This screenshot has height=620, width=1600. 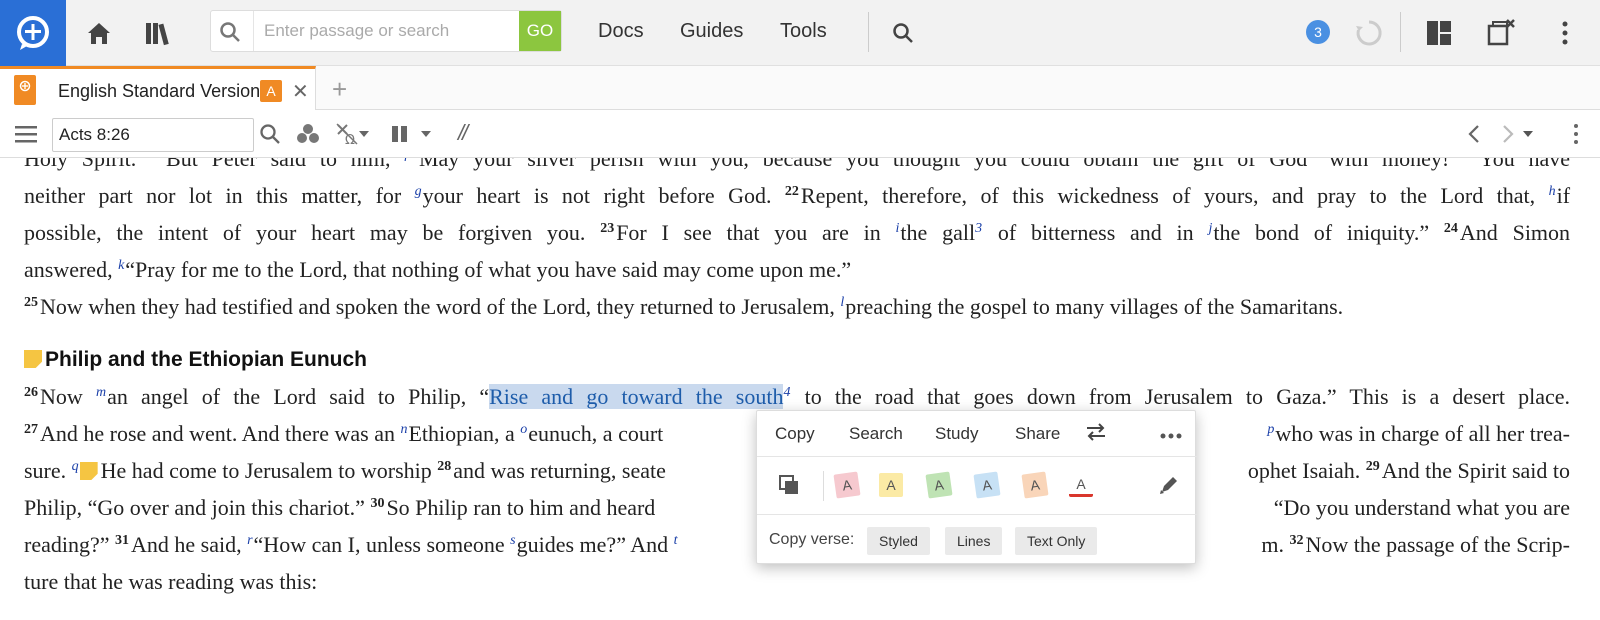 I want to click on panel-more-icon, so click(x=1576, y=134).